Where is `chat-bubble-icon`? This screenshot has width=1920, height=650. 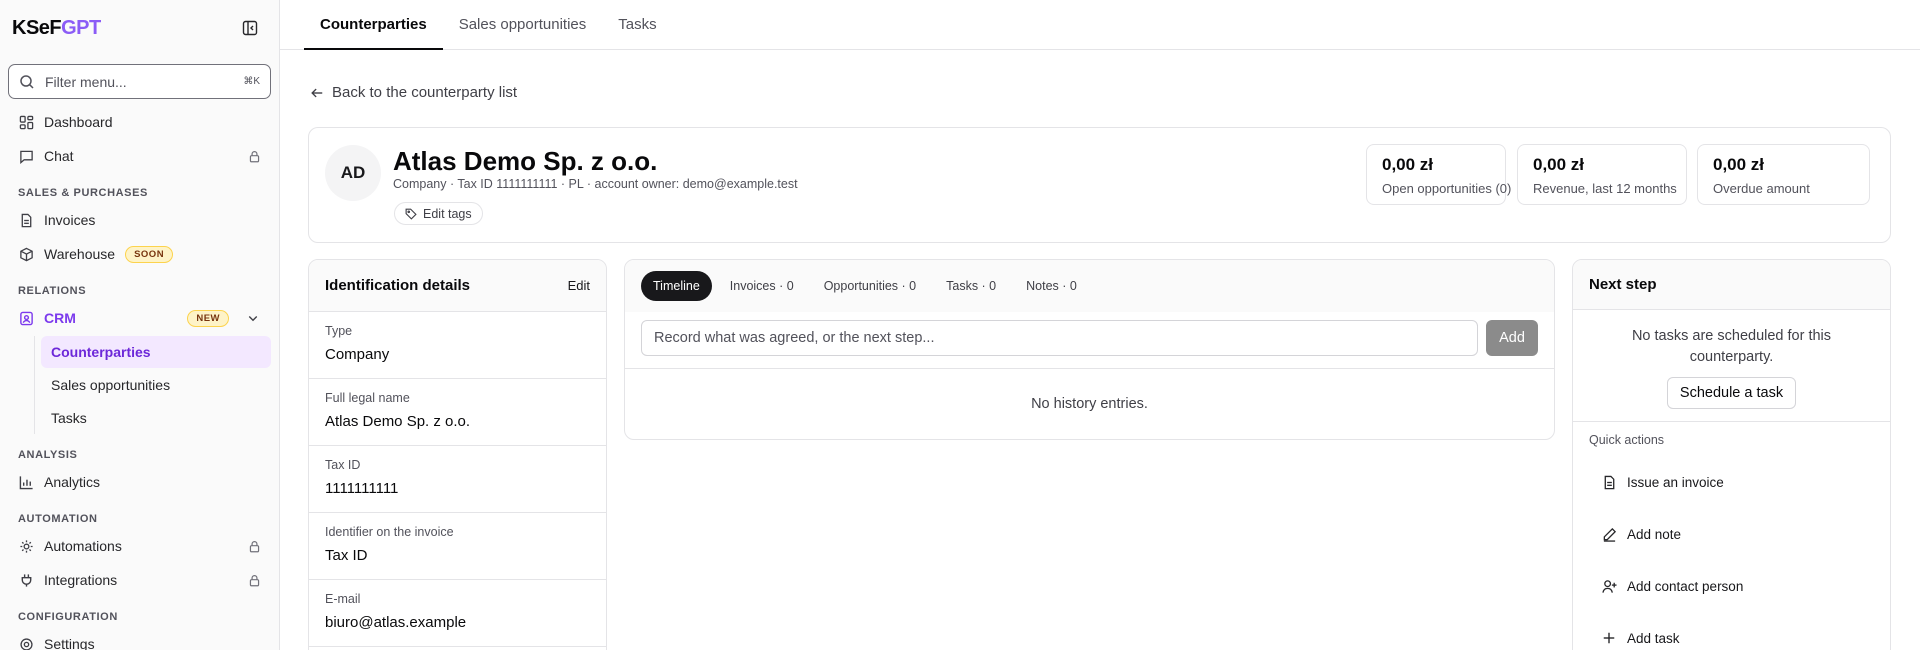
chat-bubble-icon is located at coordinates (26, 156).